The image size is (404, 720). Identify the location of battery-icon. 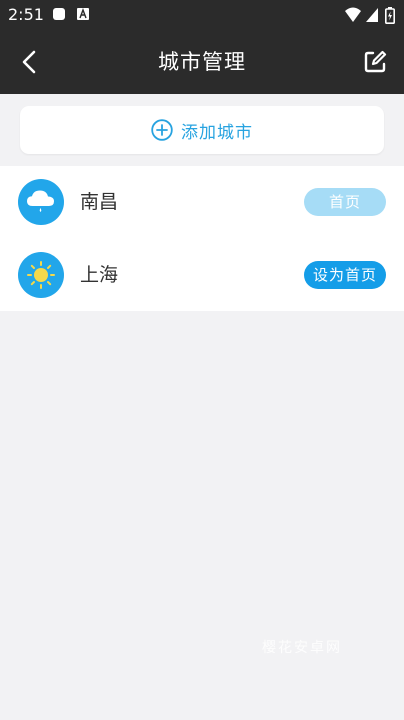
(390, 15).